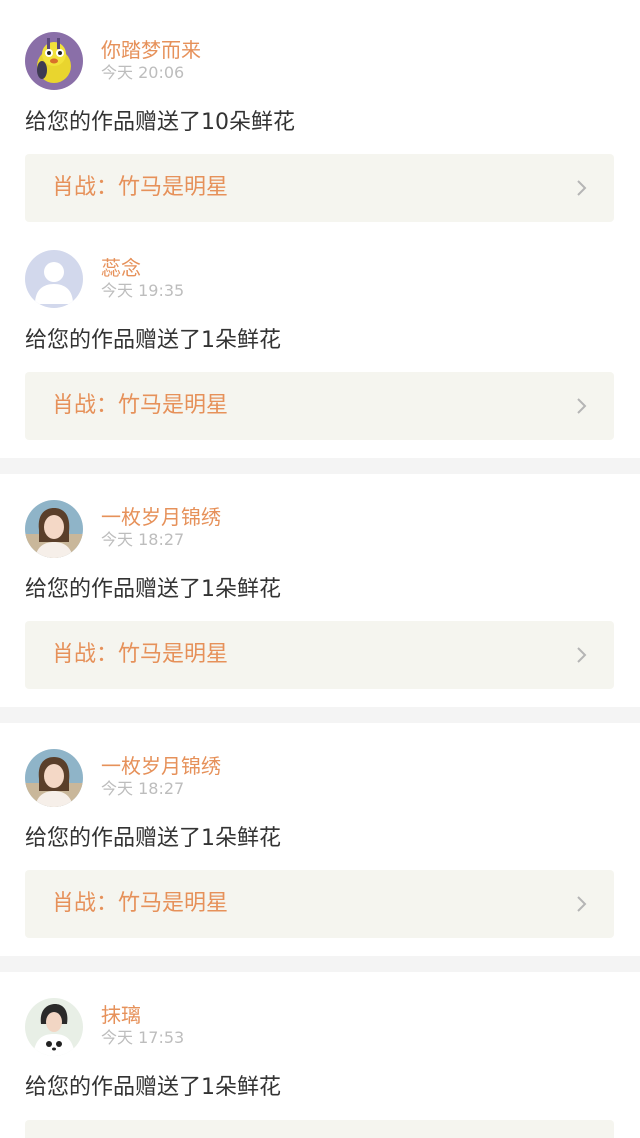  What do you see at coordinates (143, 290) in the screenshot?
I see `timestamp: 今天 19:35` at bounding box center [143, 290].